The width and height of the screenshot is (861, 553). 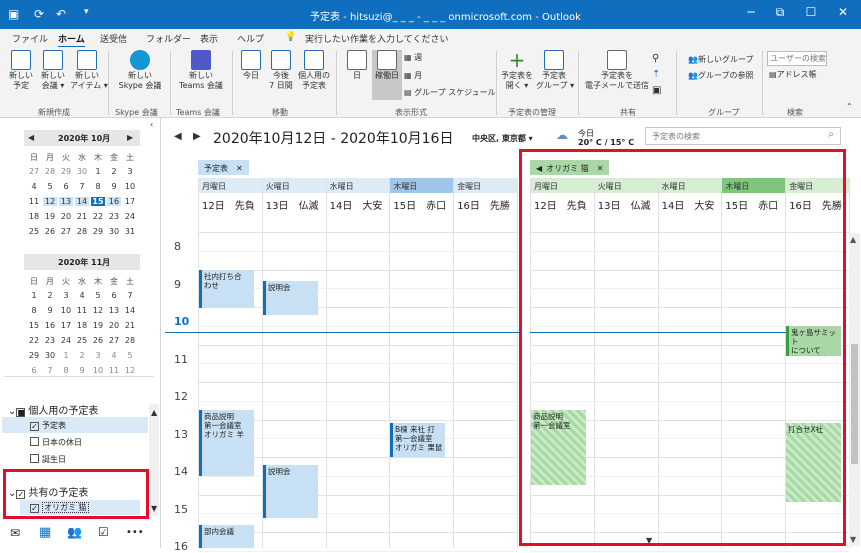 I want to click on calendar-item-holidays: 日本の休日, so click(x=56, y=442).